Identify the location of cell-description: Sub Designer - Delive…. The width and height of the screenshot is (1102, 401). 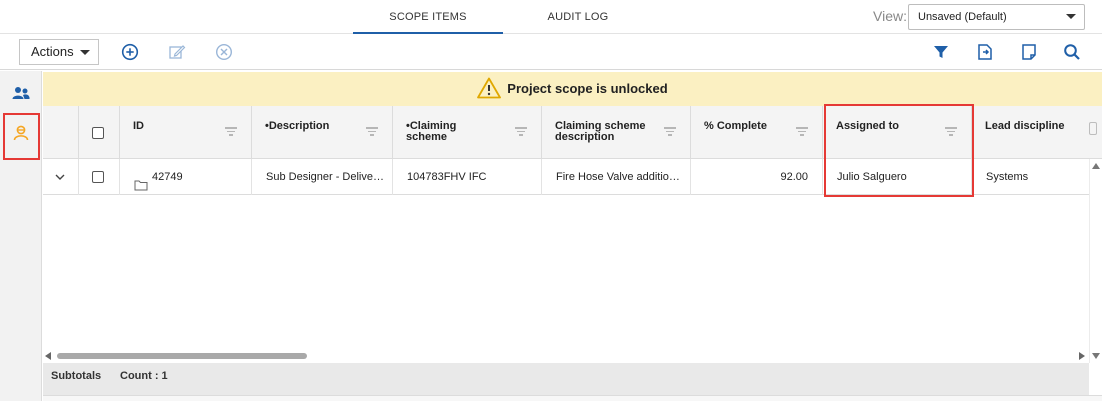
(322, 177).